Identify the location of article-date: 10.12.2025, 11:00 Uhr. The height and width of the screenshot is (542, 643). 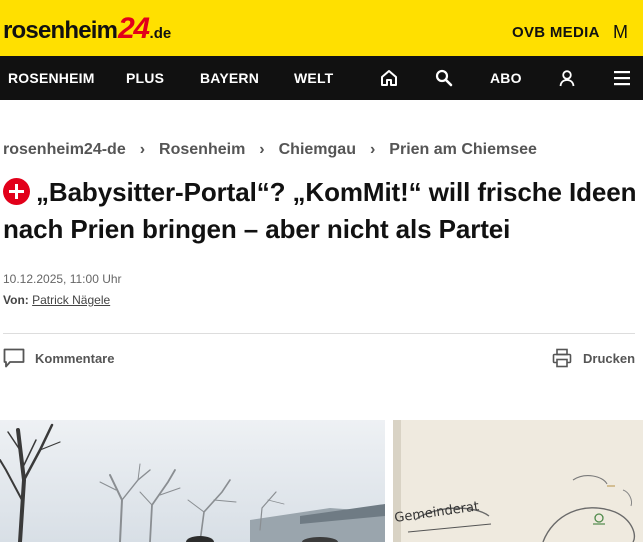
(62, 279).